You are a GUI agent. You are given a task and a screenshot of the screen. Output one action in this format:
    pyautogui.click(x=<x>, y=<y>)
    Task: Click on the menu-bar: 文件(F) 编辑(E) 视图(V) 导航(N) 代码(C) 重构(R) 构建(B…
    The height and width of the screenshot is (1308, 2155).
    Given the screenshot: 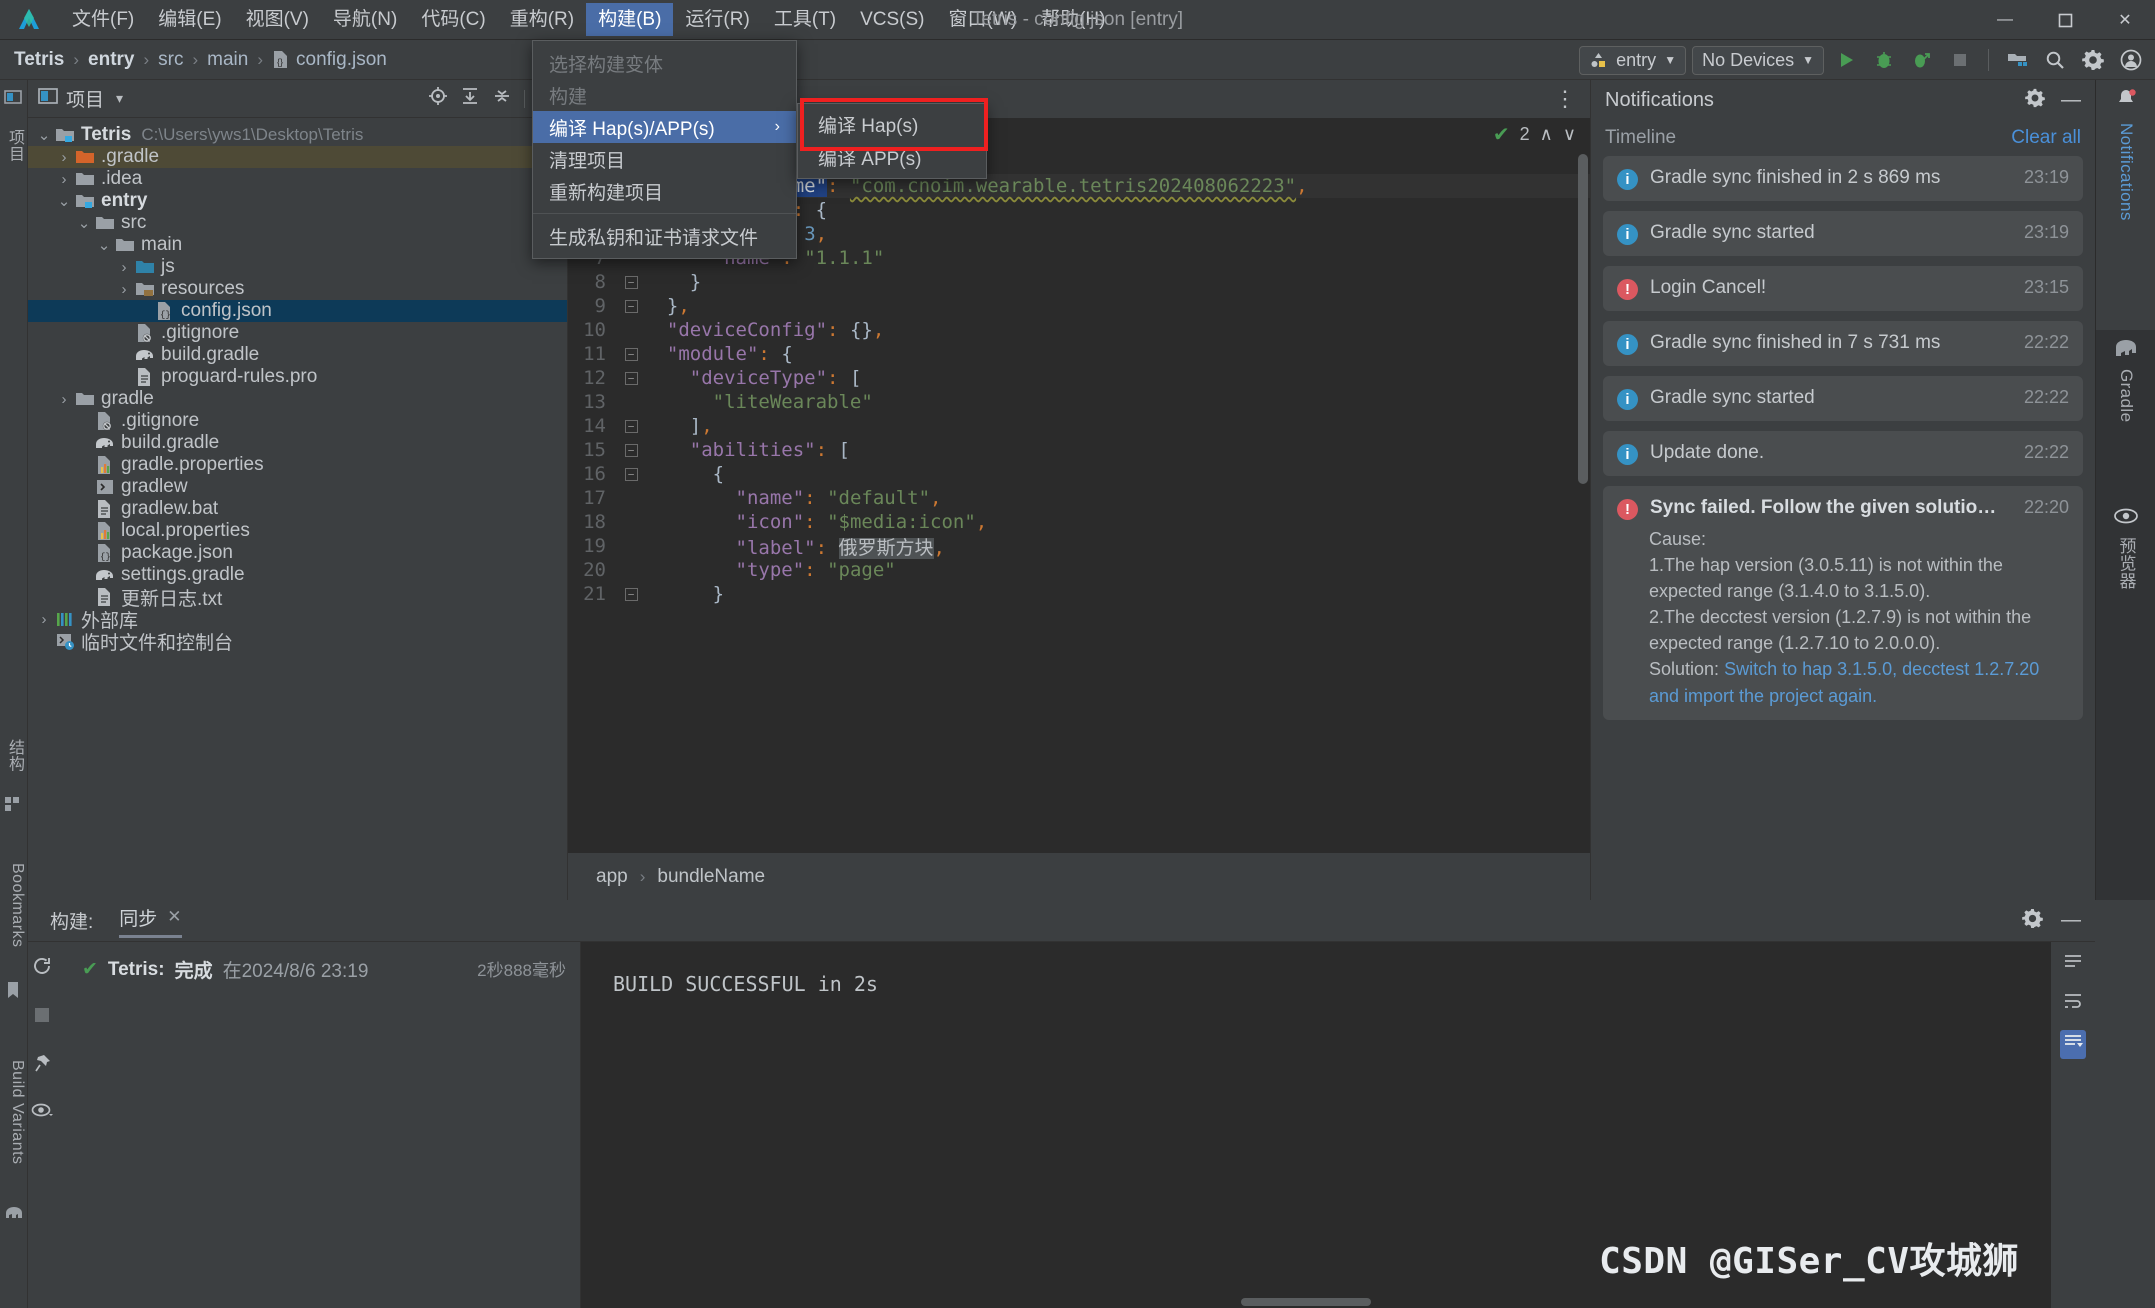 What is the action you would take?
    pyautogui.click(x=588, y=20)
    